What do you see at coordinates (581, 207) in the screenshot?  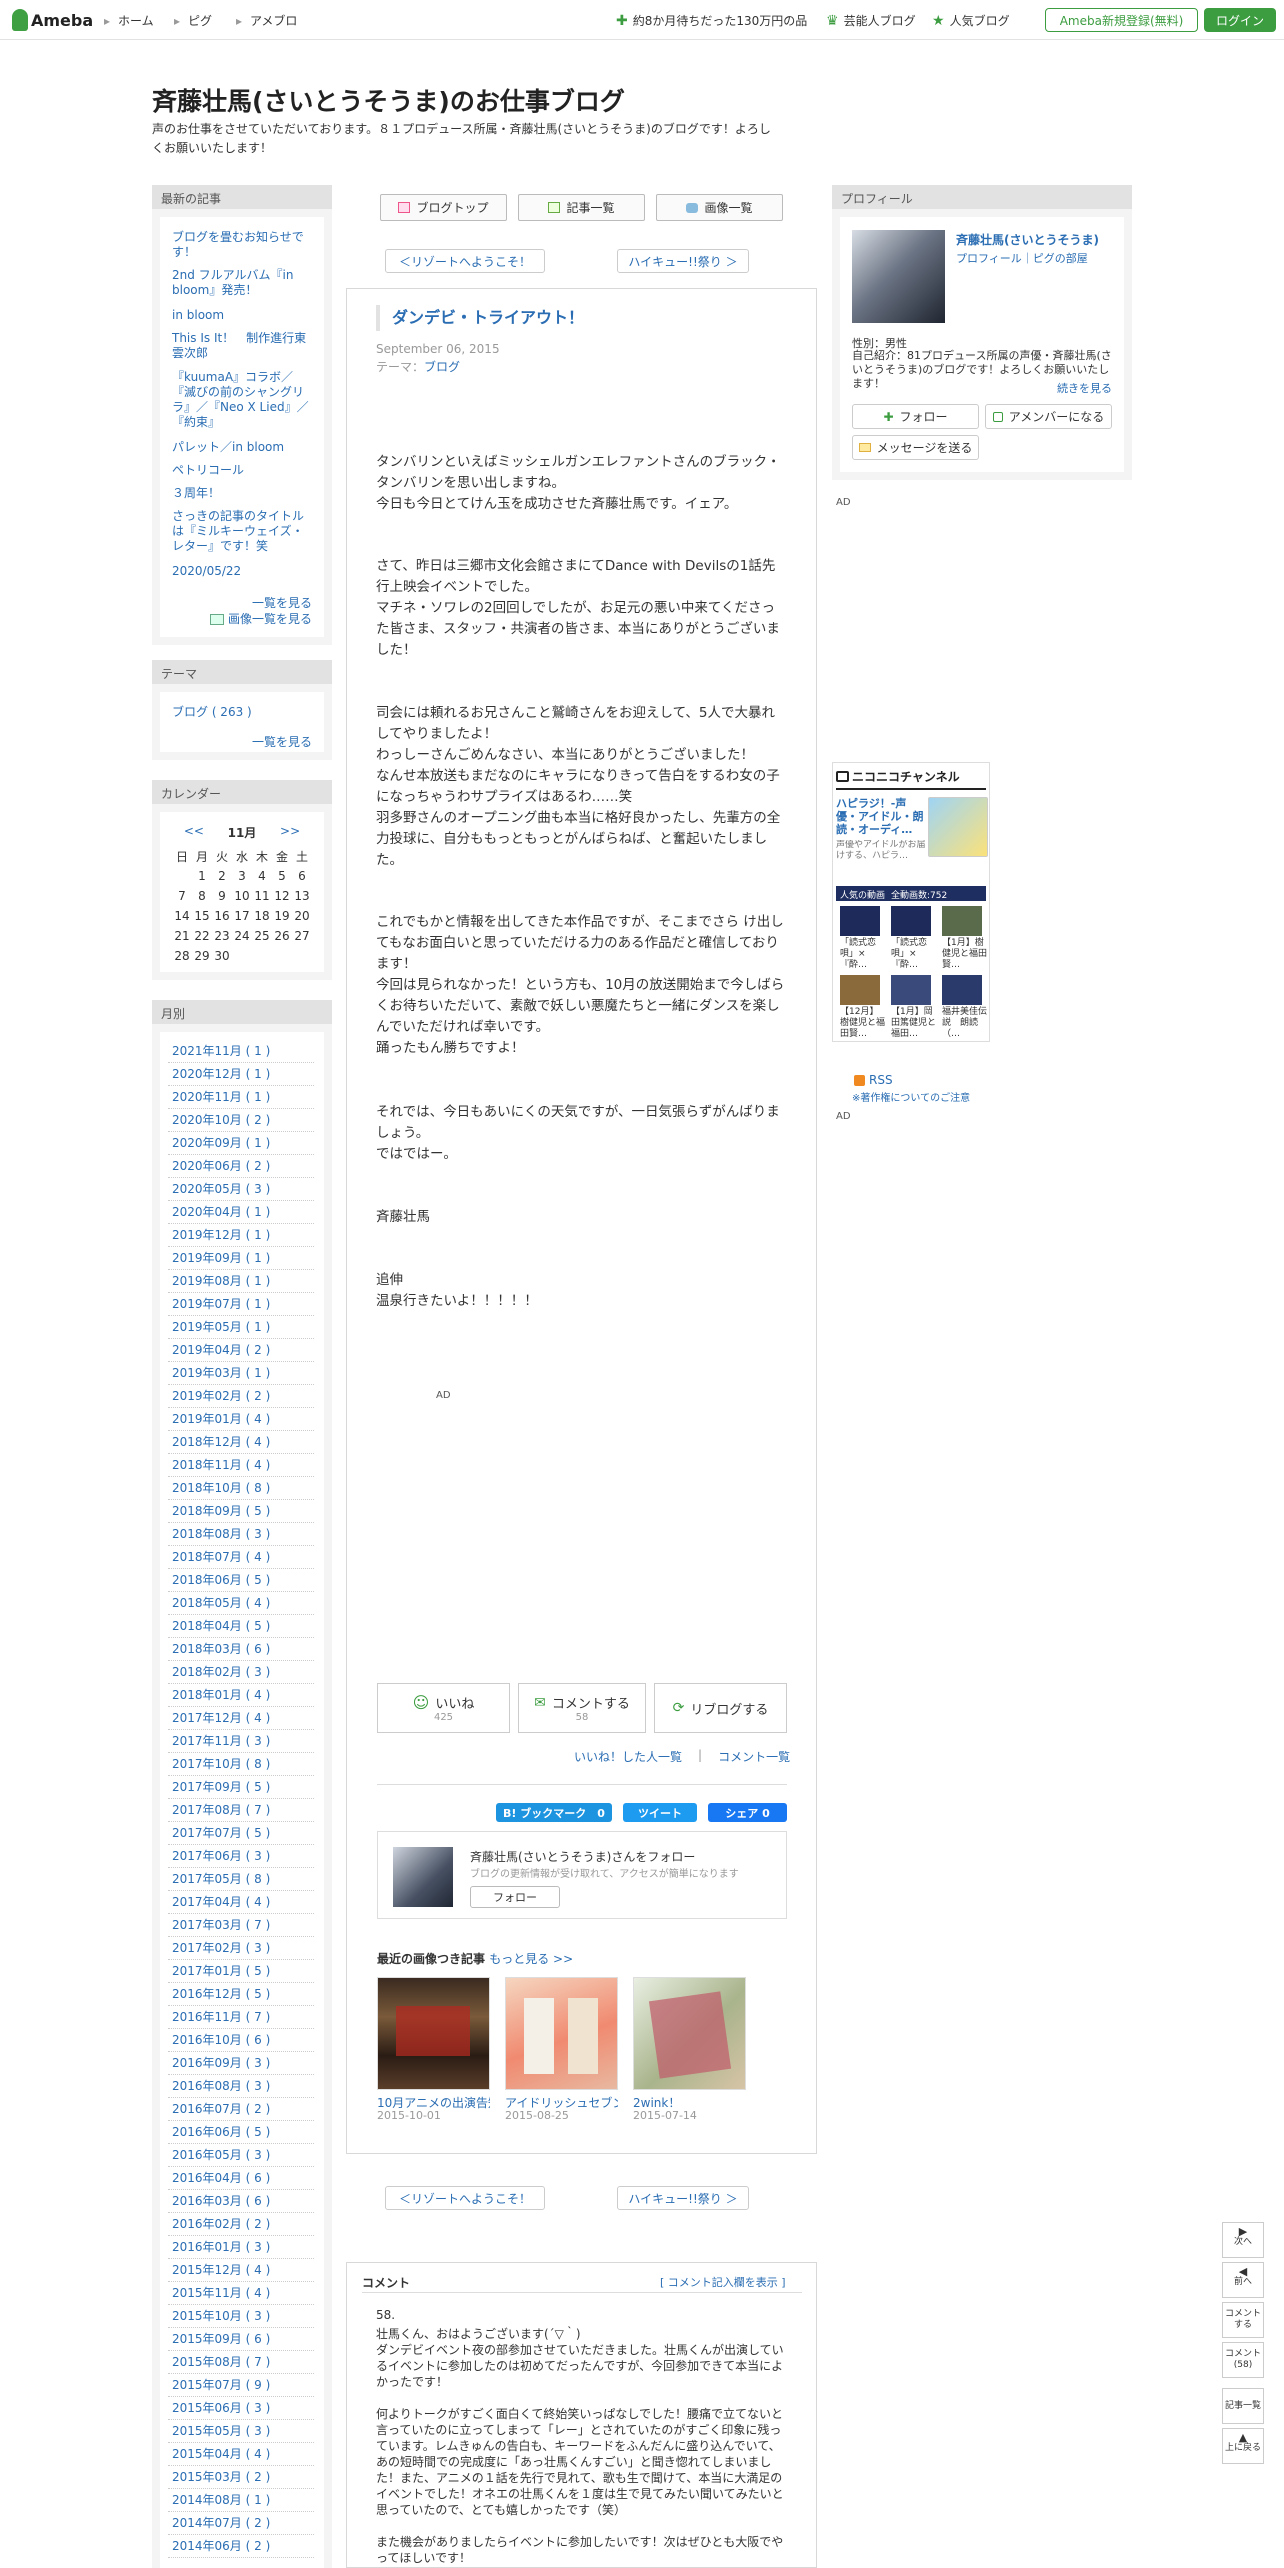 I see `article-list-button: 記事一覧` at bounding box center [581, 207].